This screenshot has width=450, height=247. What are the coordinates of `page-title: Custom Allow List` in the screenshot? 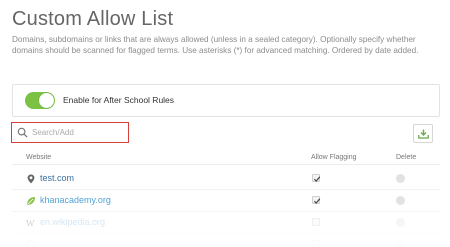 It's located at (93, 19).